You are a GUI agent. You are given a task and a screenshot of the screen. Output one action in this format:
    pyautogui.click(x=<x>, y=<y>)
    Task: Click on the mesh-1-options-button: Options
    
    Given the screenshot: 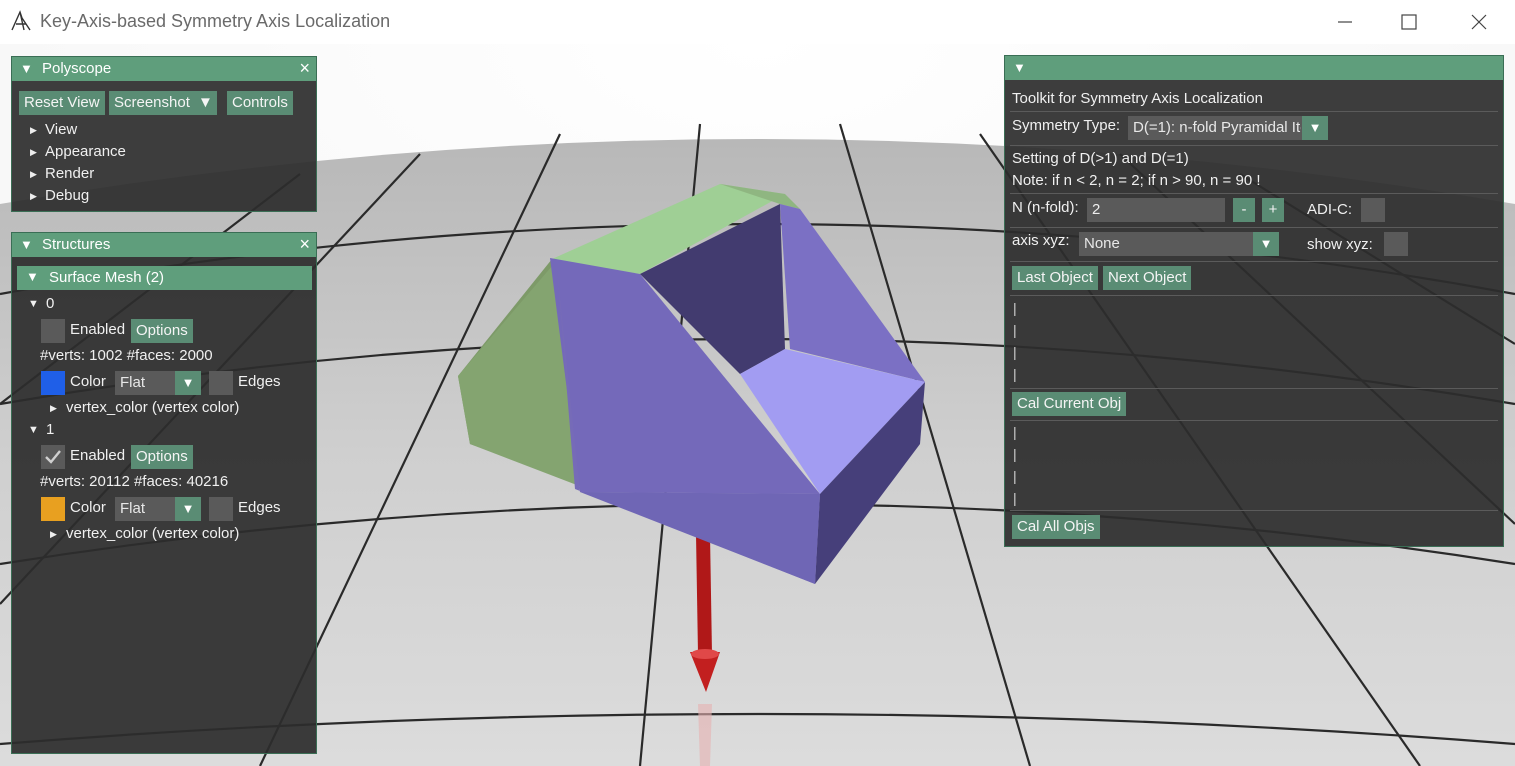 What is the action you would take?
    pyautogui.click(x=162, y=457)
    